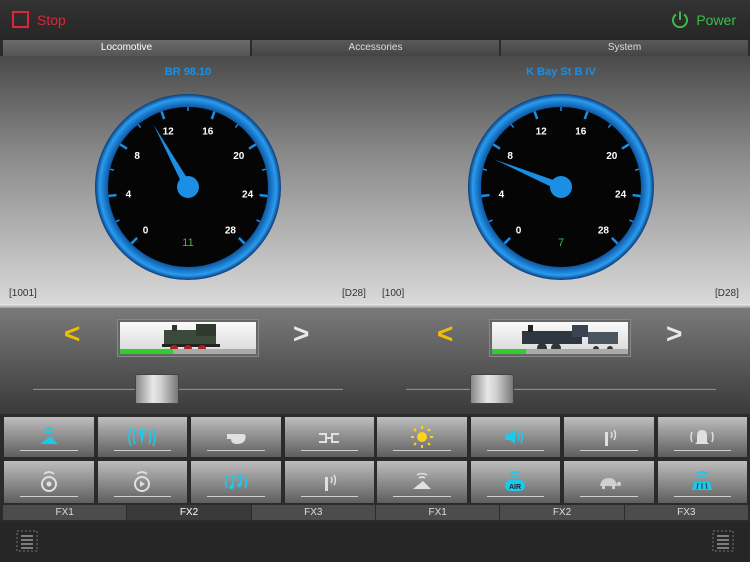 This screenshot has height=562, width=750. I want to click on wheel-sound-icon, so click(48, 481).